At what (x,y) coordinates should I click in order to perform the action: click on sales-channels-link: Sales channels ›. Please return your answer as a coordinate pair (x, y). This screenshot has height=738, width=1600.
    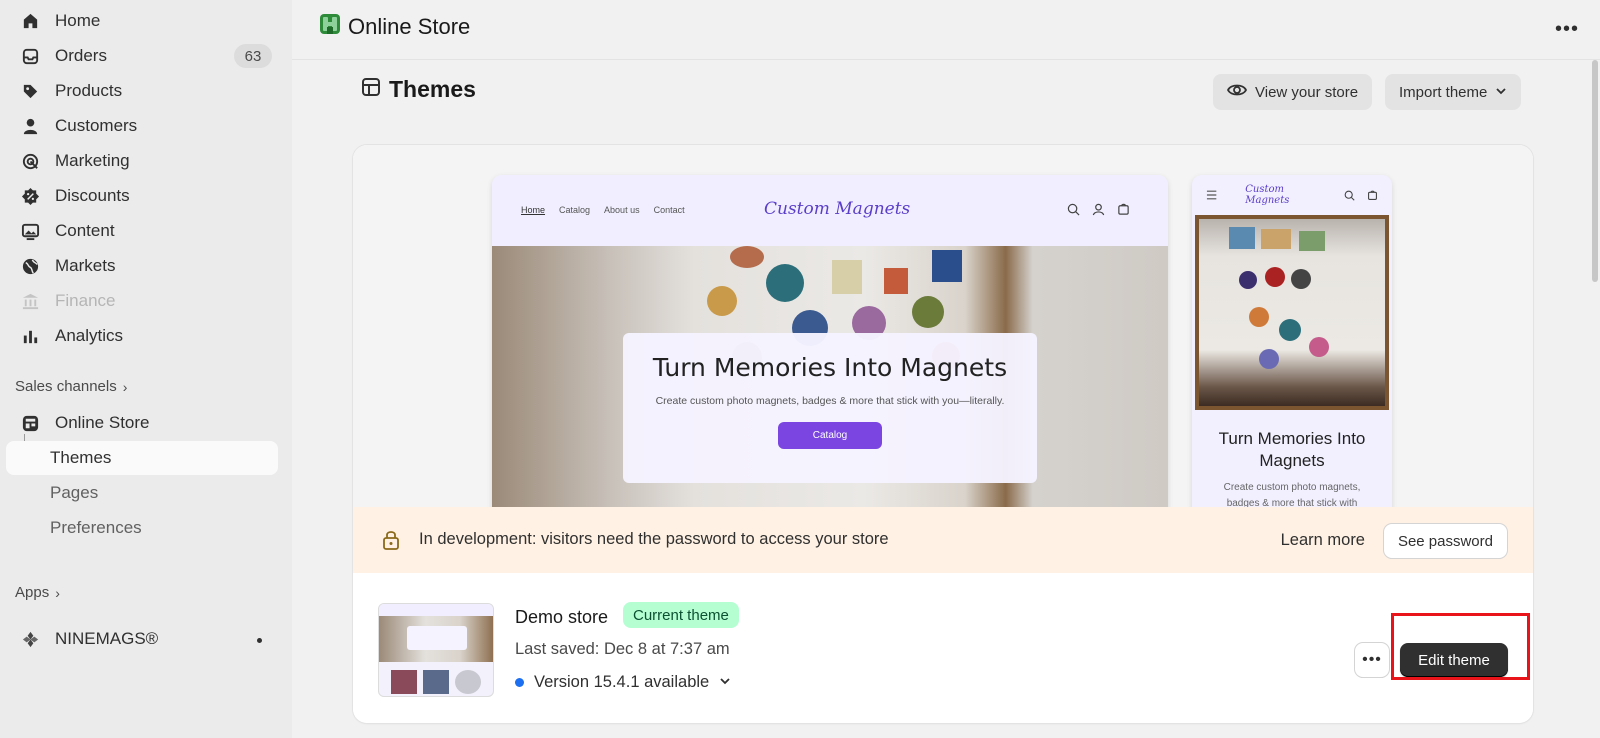
    Looking at the image, I should click on (71, 386).